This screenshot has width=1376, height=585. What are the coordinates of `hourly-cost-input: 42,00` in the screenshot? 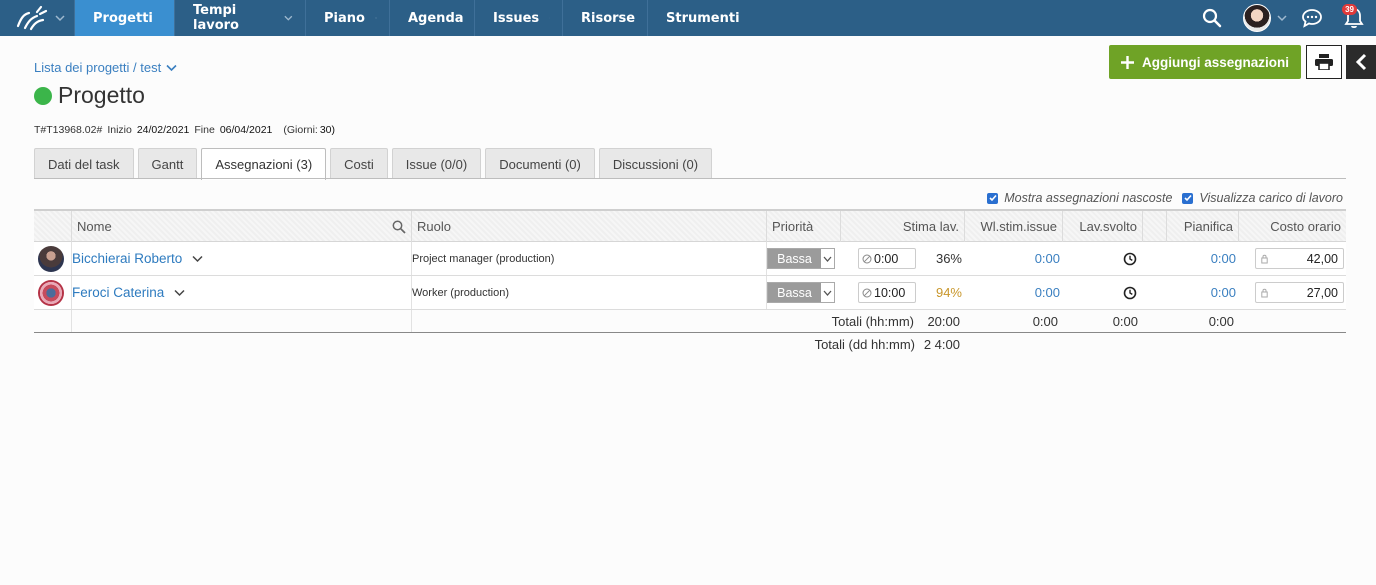 It's located at (1299, 258).